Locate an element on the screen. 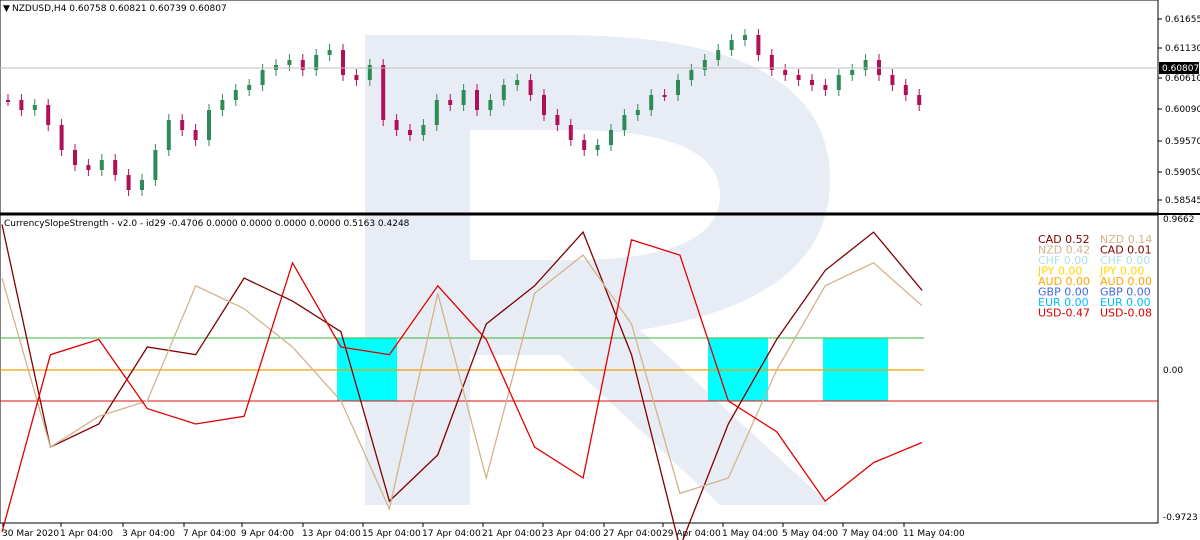  price-tick-label: 0.60610 is located at coordinates (1182, 79).